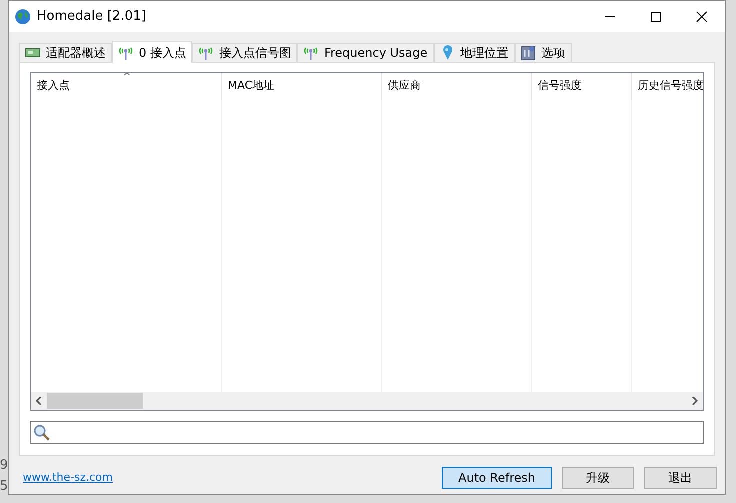 Image resolution: width=736 pixels, height=503 pixels. What do you see at coordinates (680, 478) in the screenshot?
I see `button: 退出` at bounding box center [680, 478].